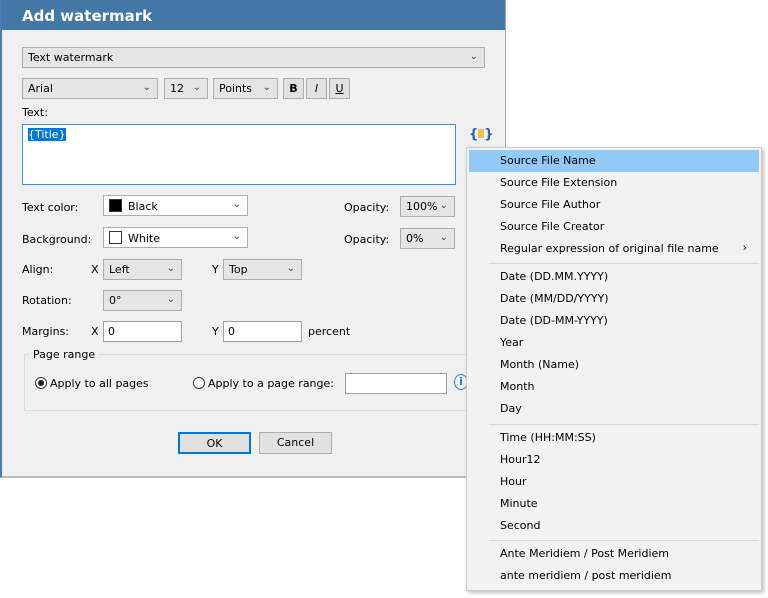  What do you see at coordinates (548, 160) in the screenshot?
I see `menu-item-label: Source File Name` at bounding box center [548, 160].